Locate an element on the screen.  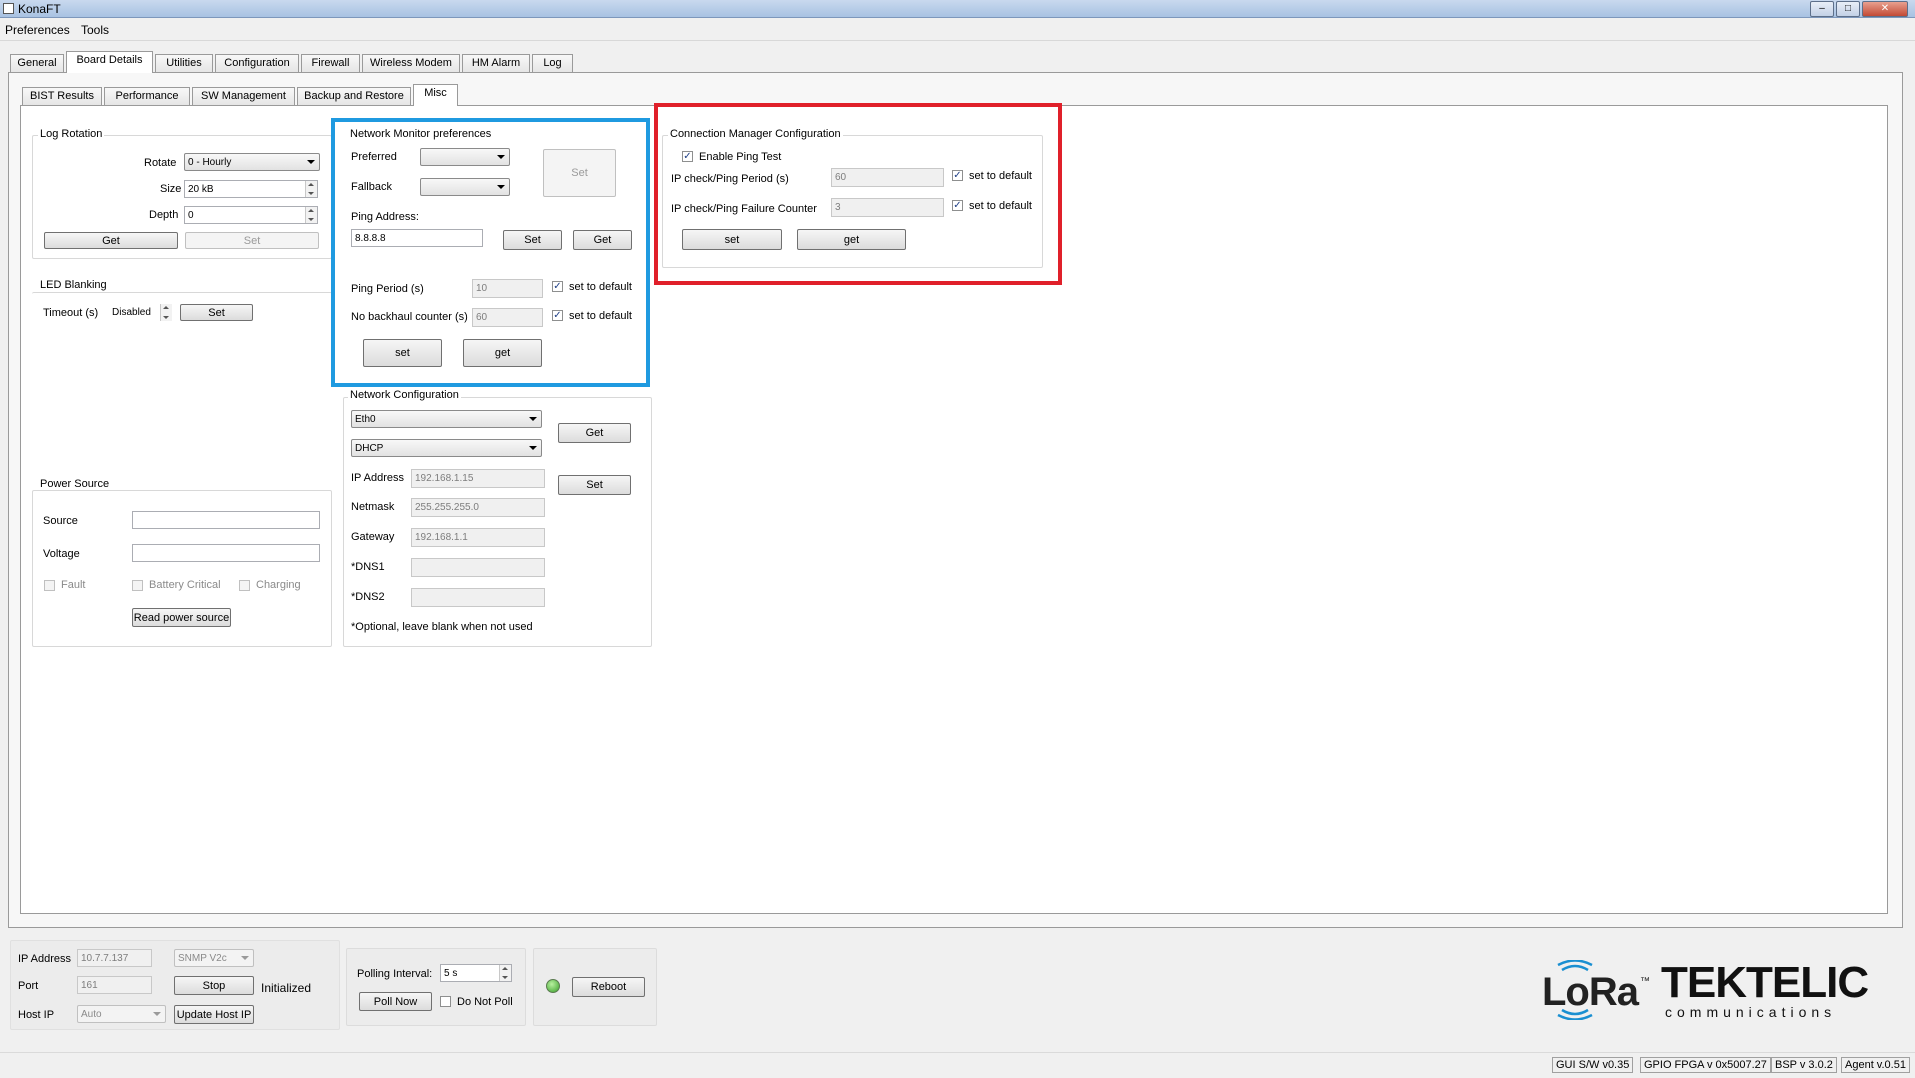
log-rotation-set-button: Set is located at coordinates (252, 240).